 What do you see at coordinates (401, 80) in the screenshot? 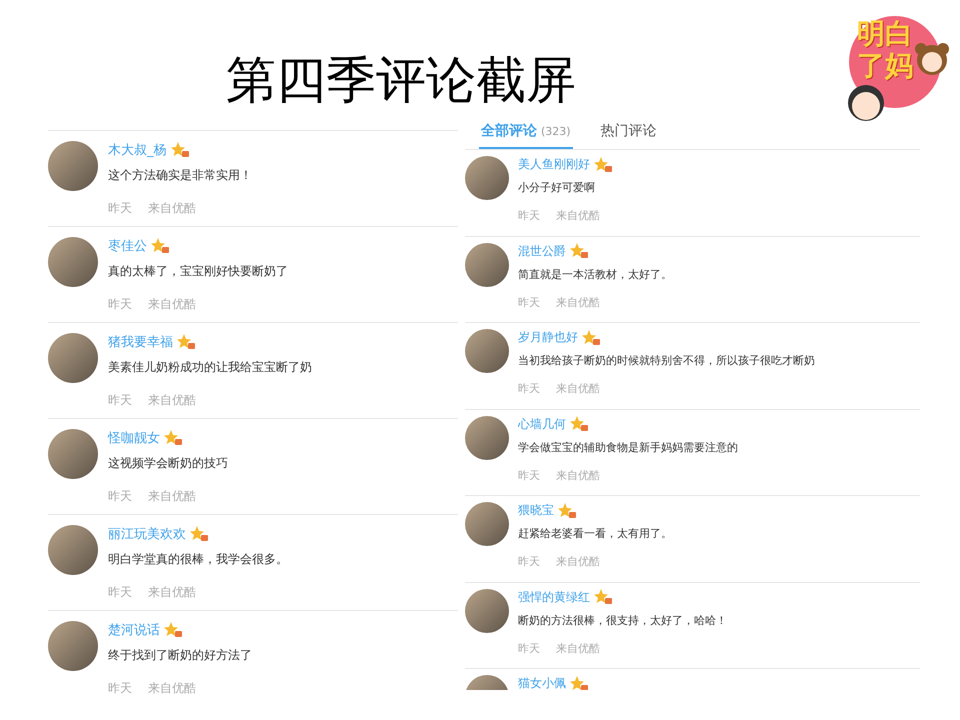
I see `slide-title: 第四季评论截屏` at bounding box center [401, 80].